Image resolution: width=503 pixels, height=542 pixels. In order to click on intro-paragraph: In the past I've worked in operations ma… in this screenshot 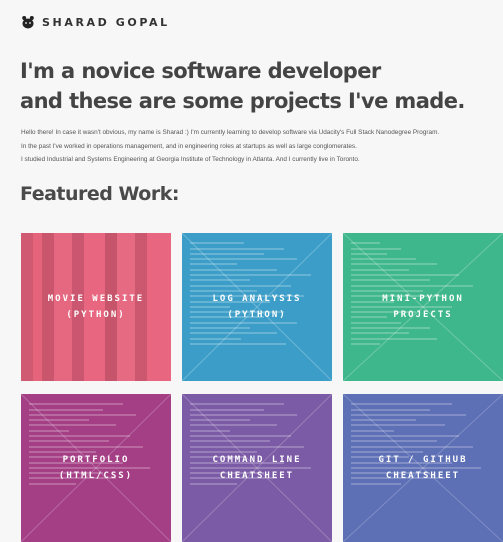, I will do `click(189, 146)`.